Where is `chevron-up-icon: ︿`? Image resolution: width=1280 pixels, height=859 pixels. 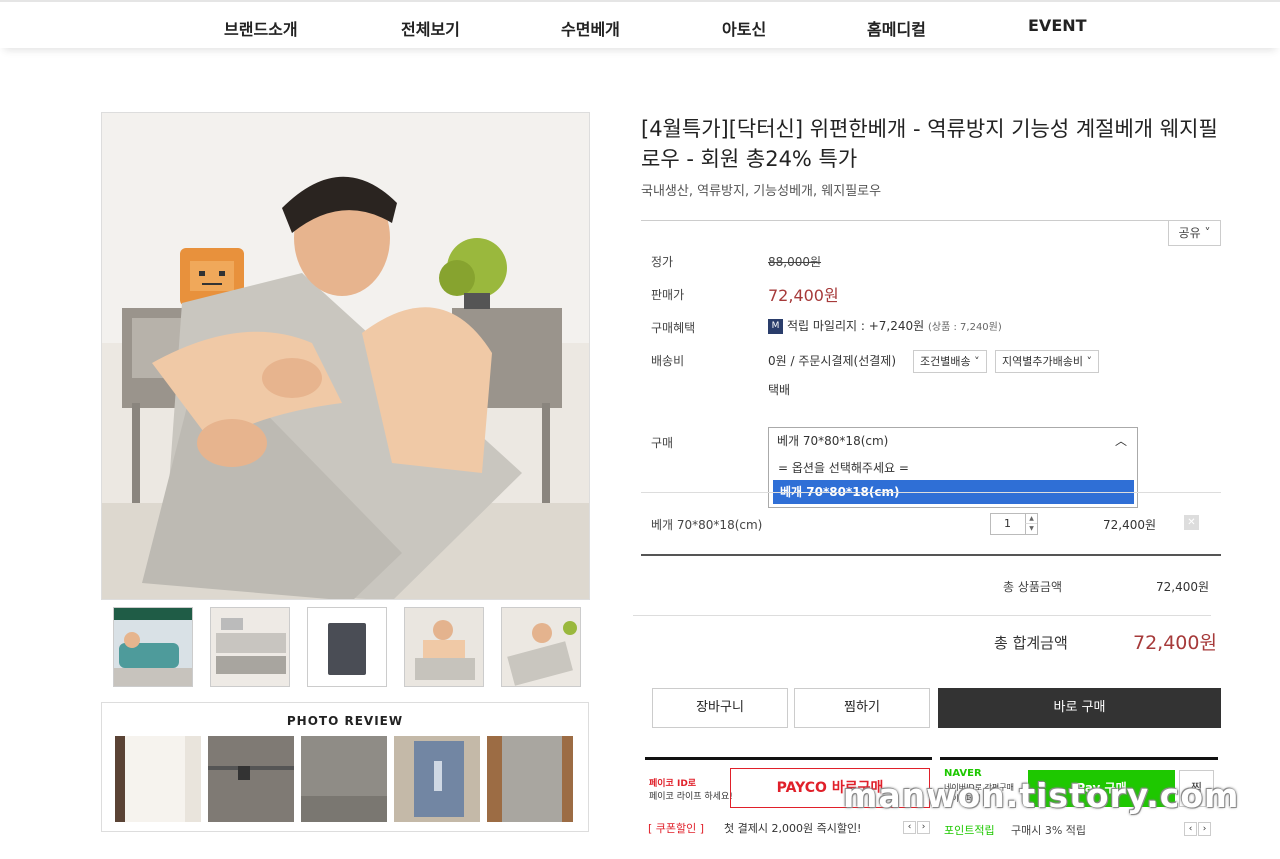 chevron-up-icon: ︿ is located at coordinates (1120, 441).